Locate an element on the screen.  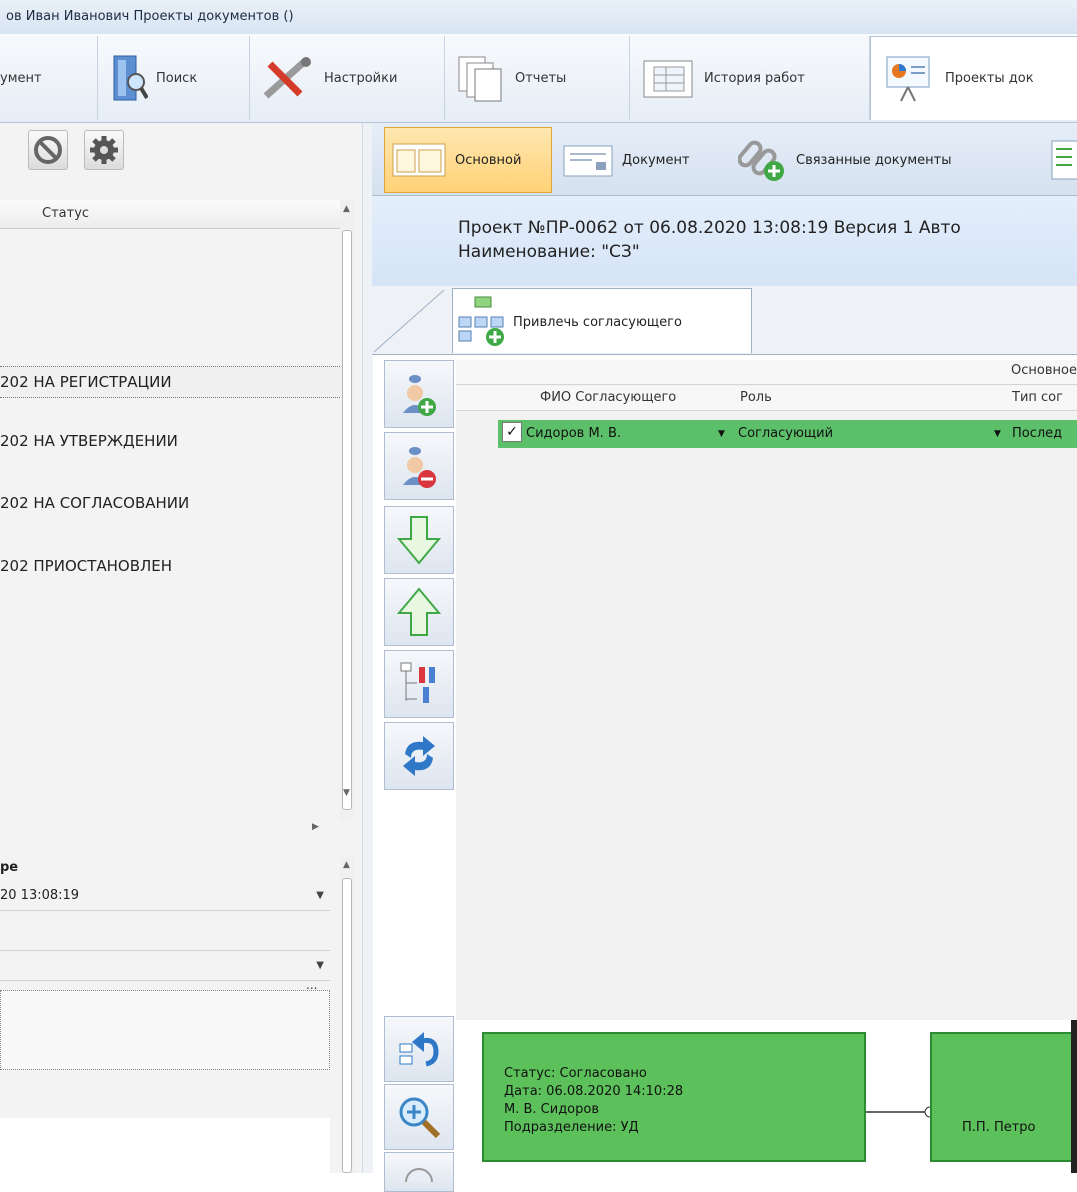
zoom-in-button is located at coordinates (419, 1117).